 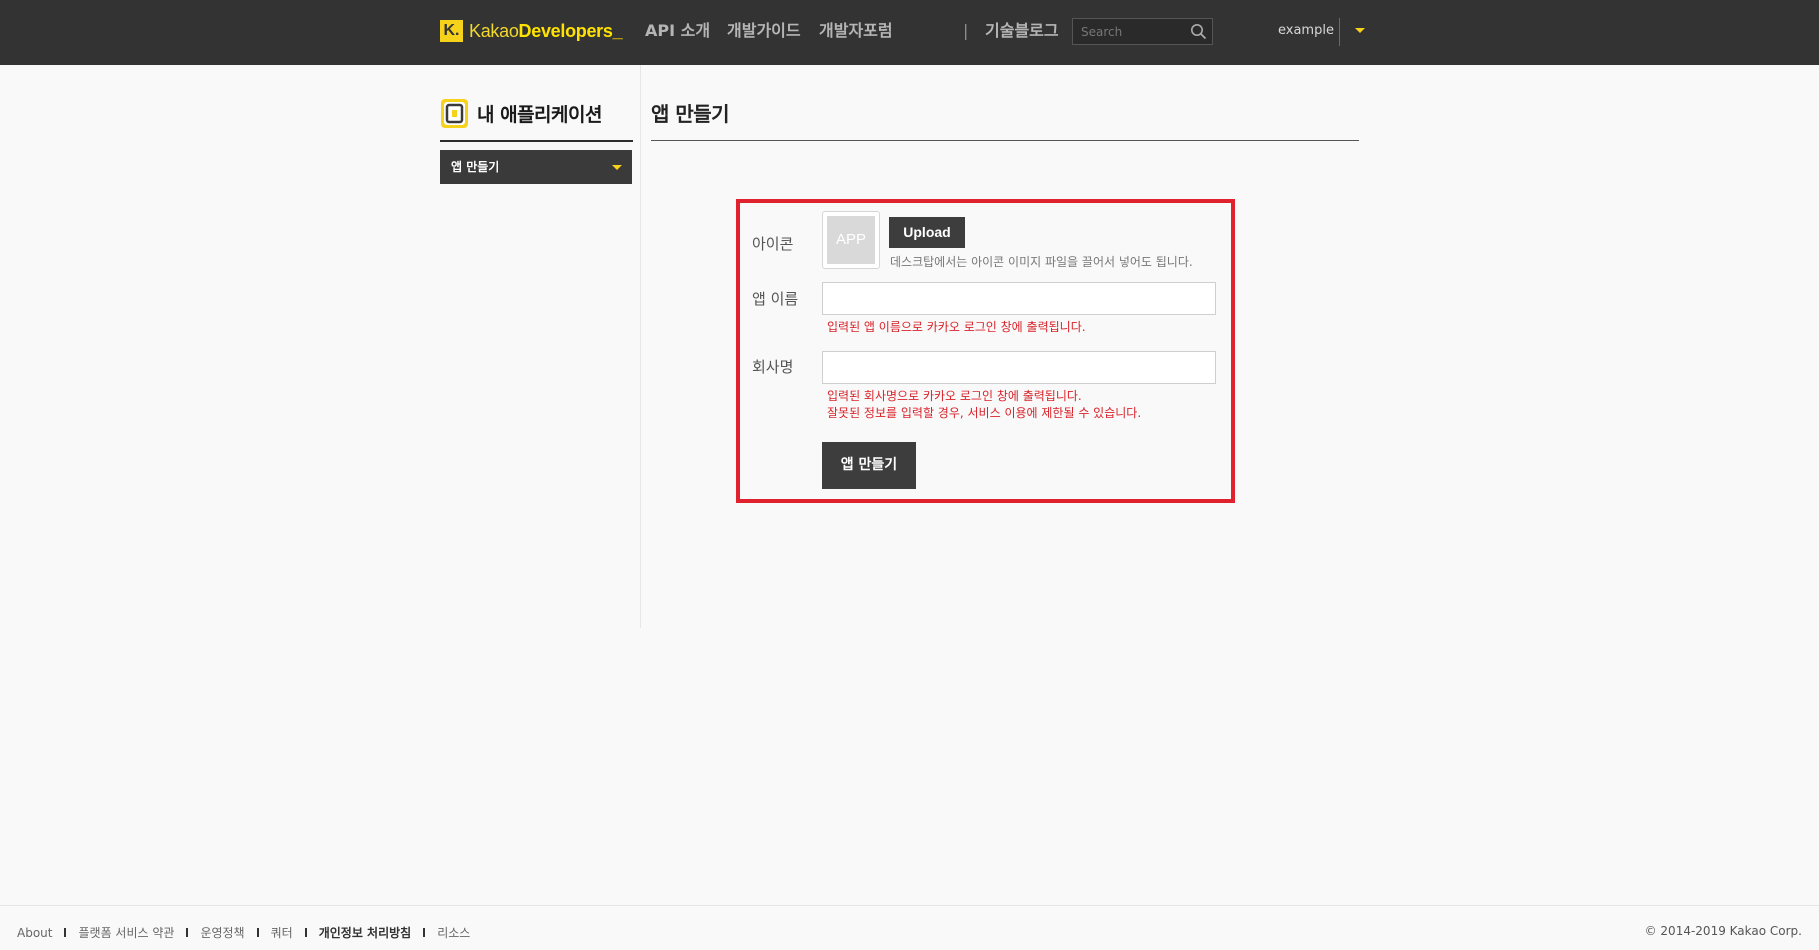 I want to click on my-apps-icon, so click(x=454, y=113).